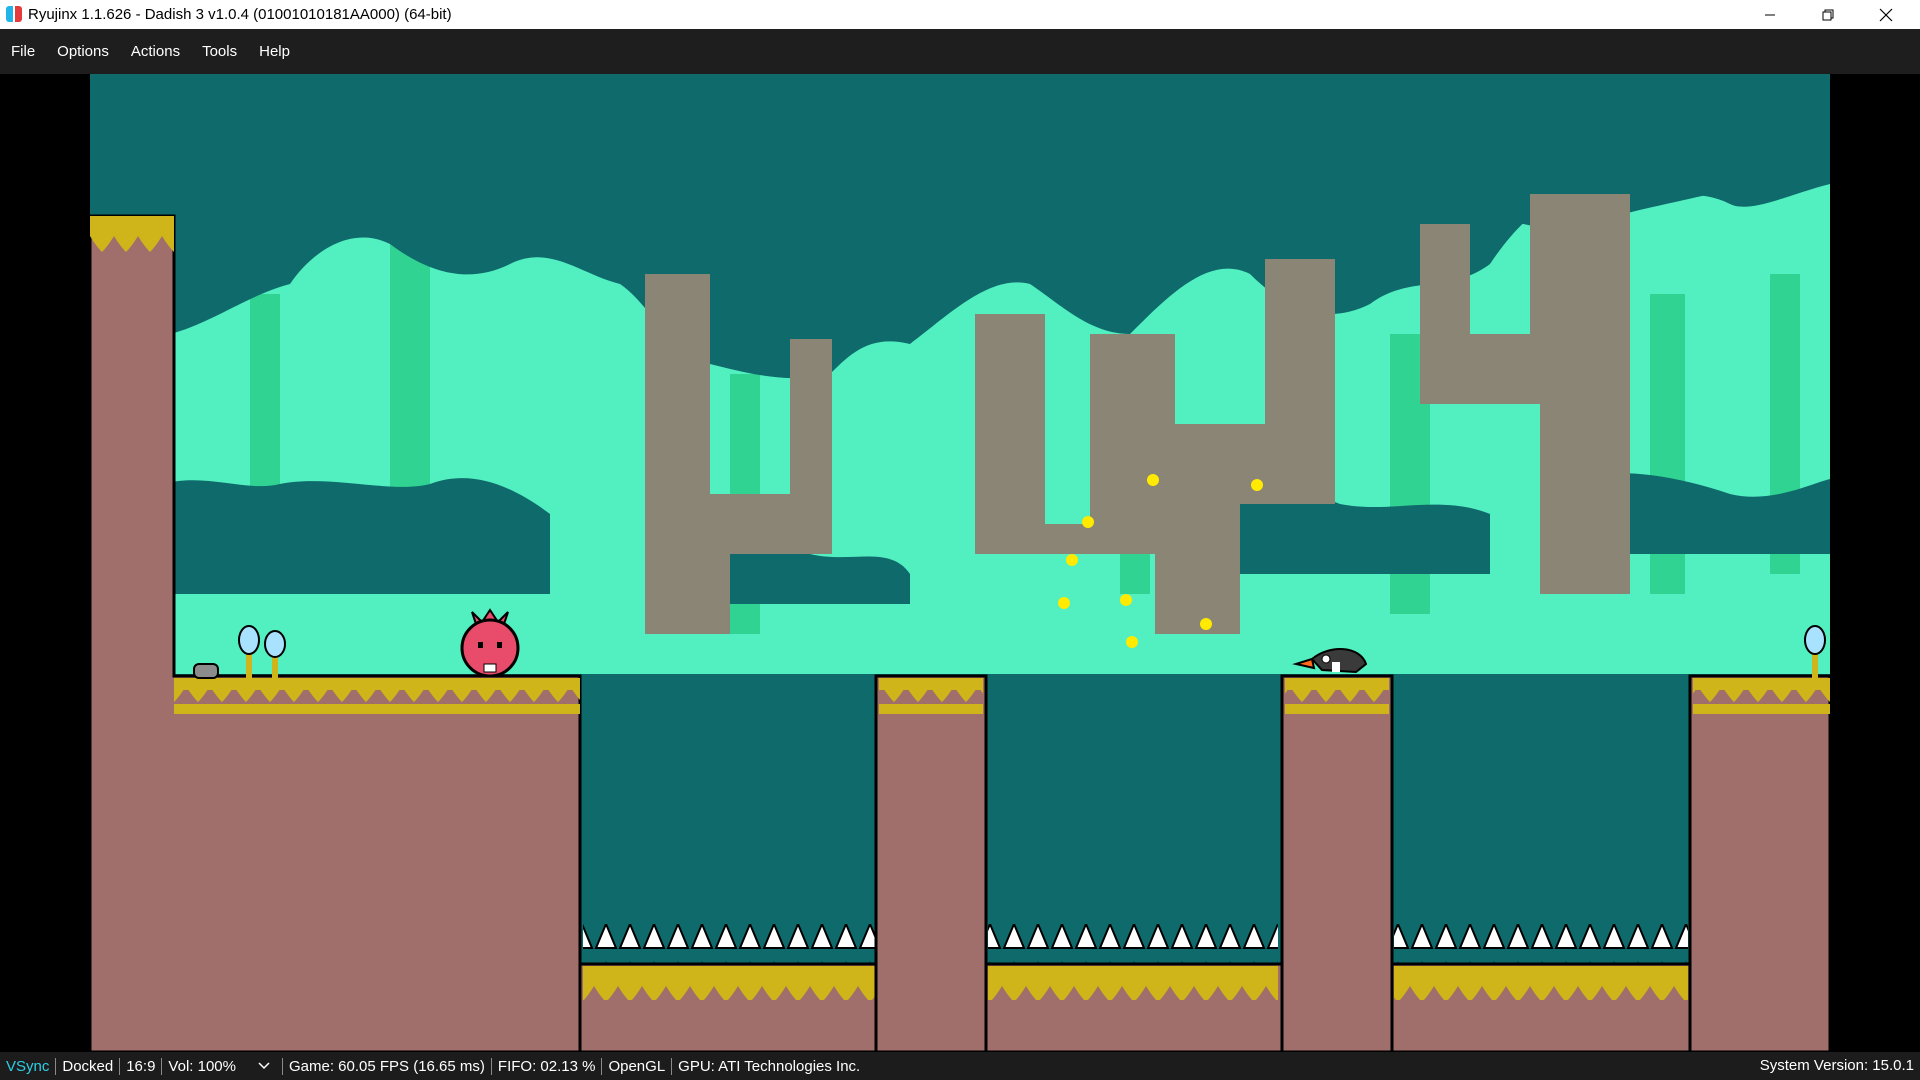  I want to click on restore-icon, so click(1828, 14).